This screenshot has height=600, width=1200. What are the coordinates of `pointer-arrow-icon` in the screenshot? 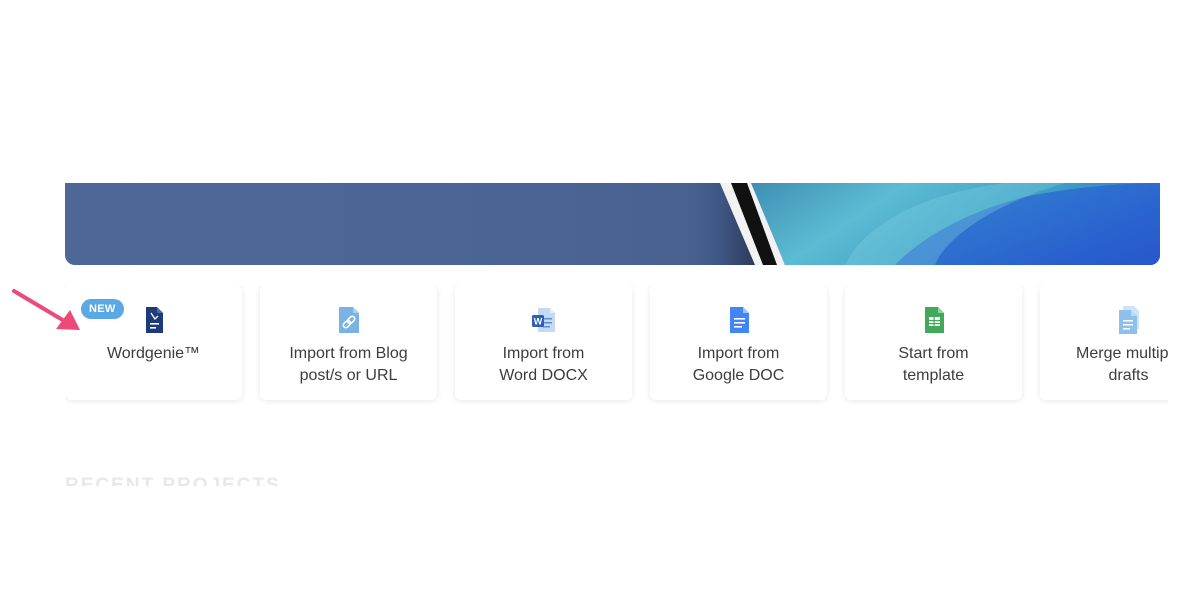 It's located at (46, 309).